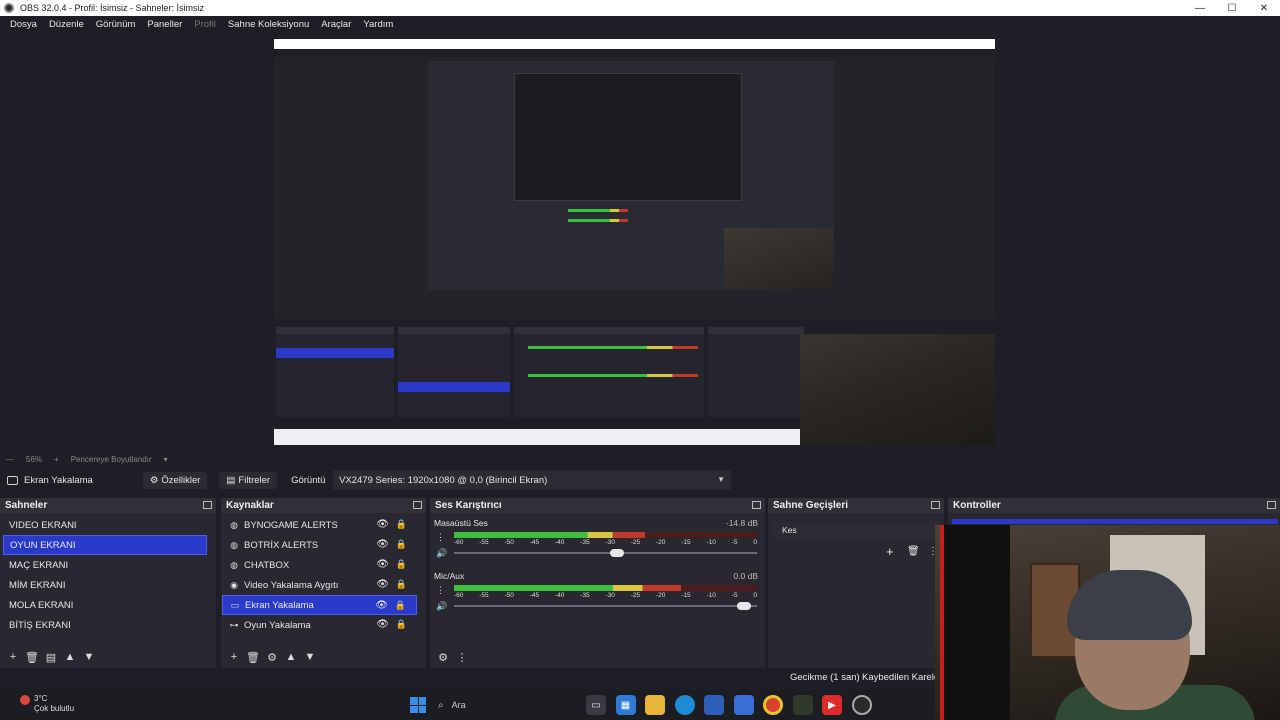  Describe the element at coordinates (105, 605) in the screenshot. I see `scene-item: MOLA EKRANI` at that location.